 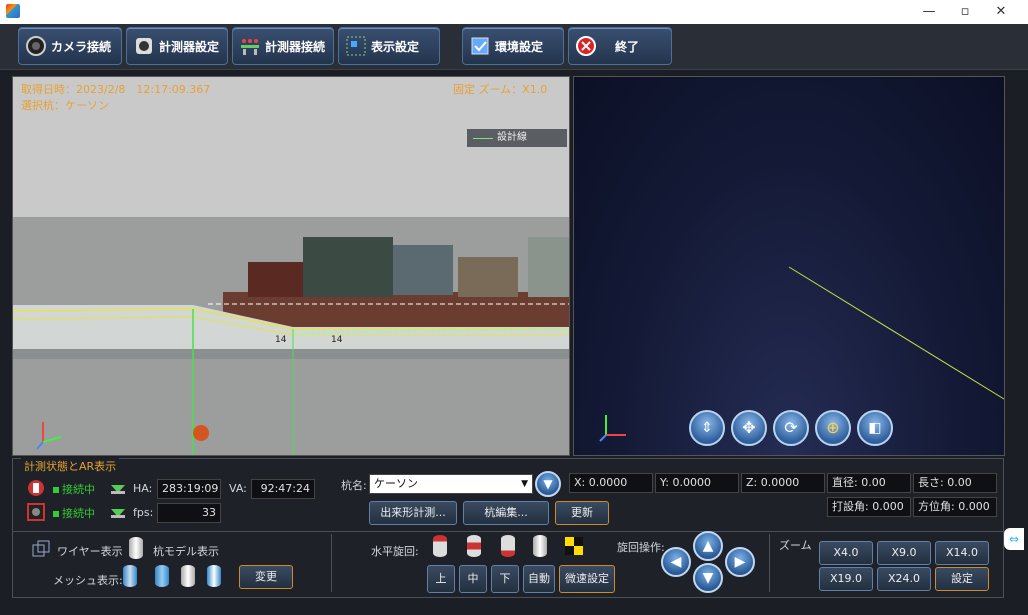 What do you see at coordinates (500, 89) in the screenshot?
I see `camera-zoom-label: 固定 ズーム：X1.0` at bounding box center [500, 89].